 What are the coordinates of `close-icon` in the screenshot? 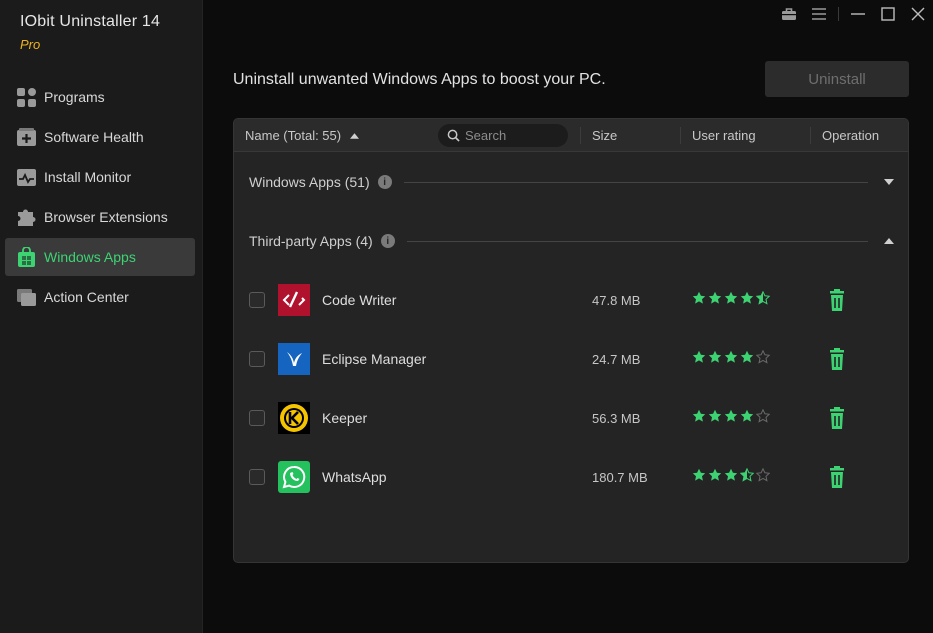 It's located at (918, 14).